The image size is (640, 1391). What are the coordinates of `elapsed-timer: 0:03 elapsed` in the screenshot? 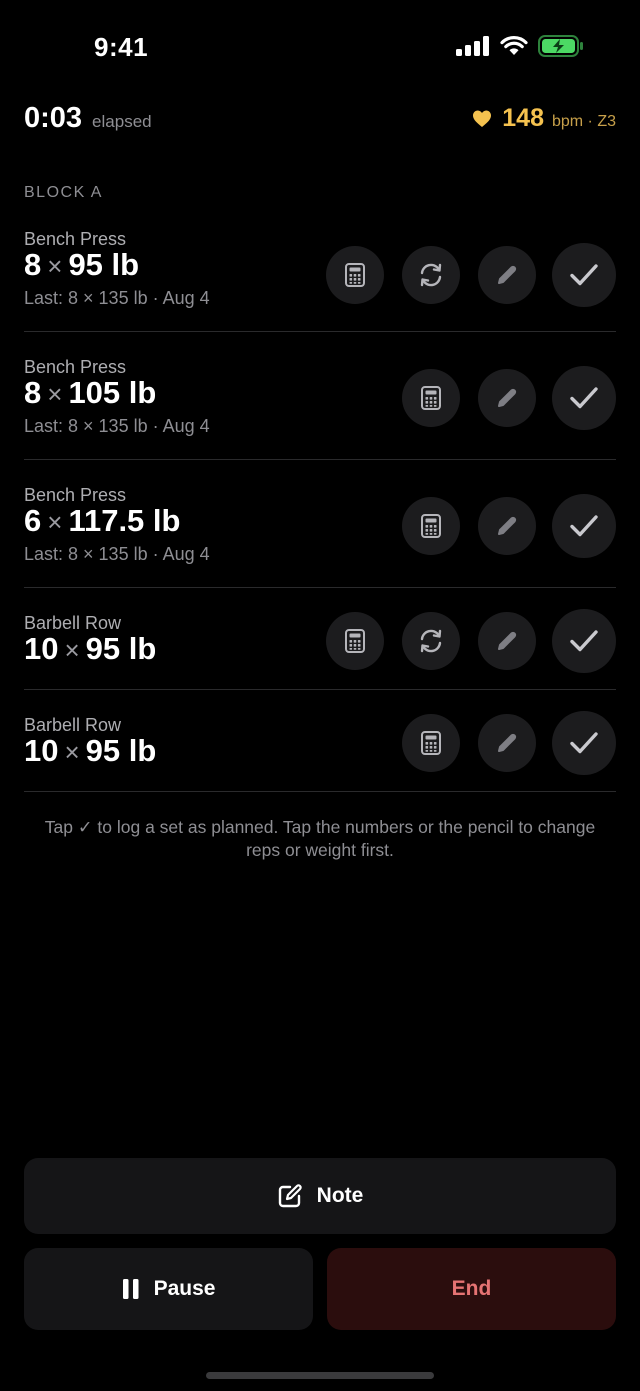 It's located at (88, 118).